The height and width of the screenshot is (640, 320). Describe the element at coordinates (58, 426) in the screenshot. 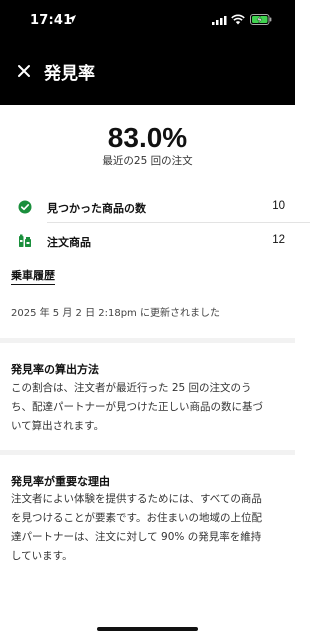

I see `body-line: いて算出されます。` at that location.